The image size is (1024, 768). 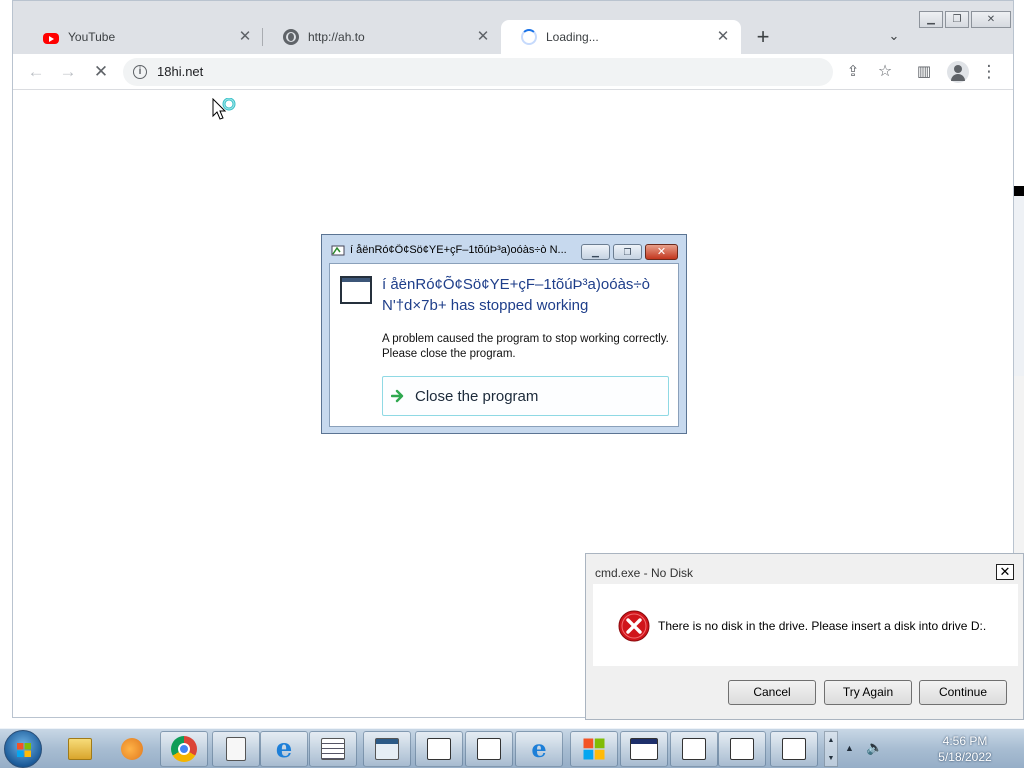 What do you see at coordinates (853, 72) in the screenshot?
I see `share-icon: ⇪` at bounding box center [853, 72].